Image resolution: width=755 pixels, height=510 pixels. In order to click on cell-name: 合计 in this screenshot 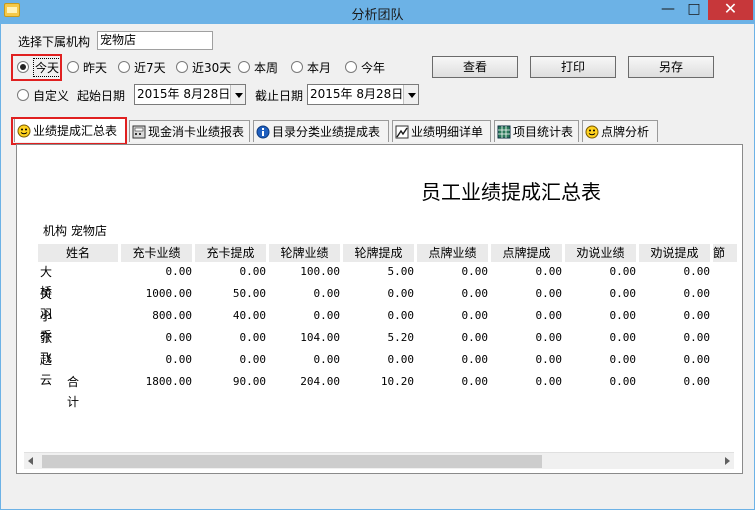, I will do `click(73, 392)`.